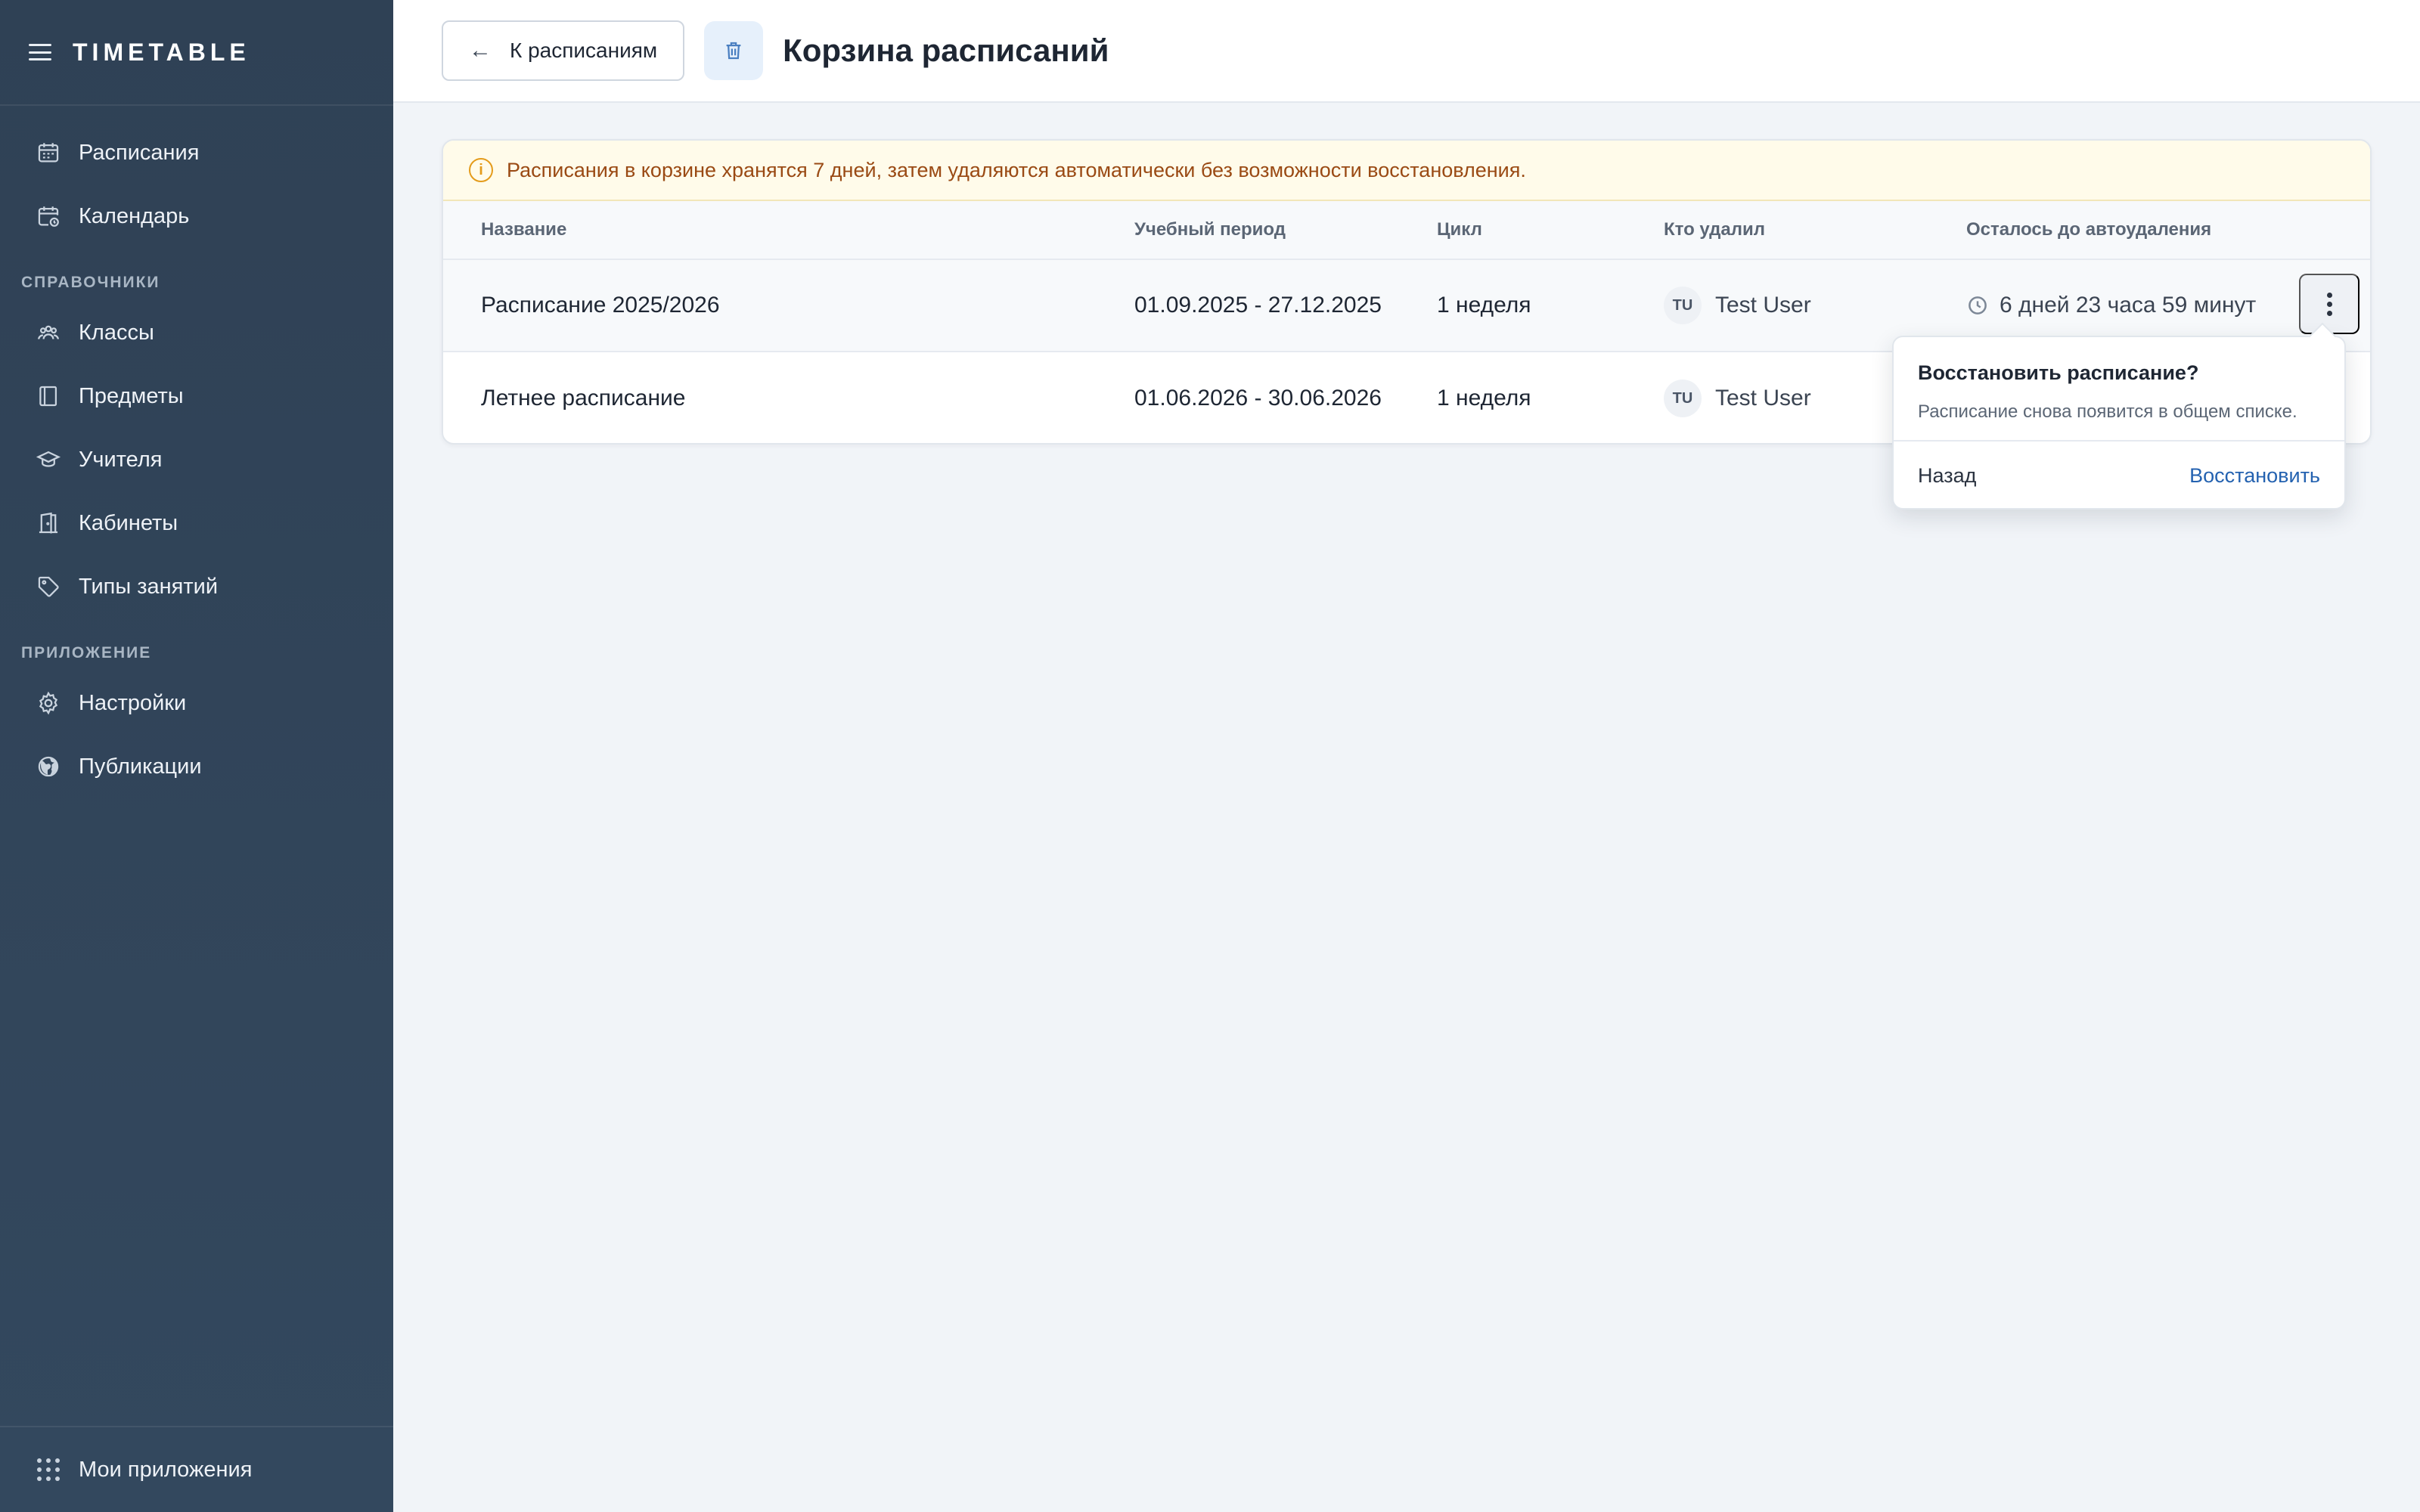 Image resolution: width=2420 pixels, height=1512 pixels. Describe the element at coordinates (2128, 305) in the screenshot. I see `time-left-value: 6 дней 23 часа 59 минут` at that location.